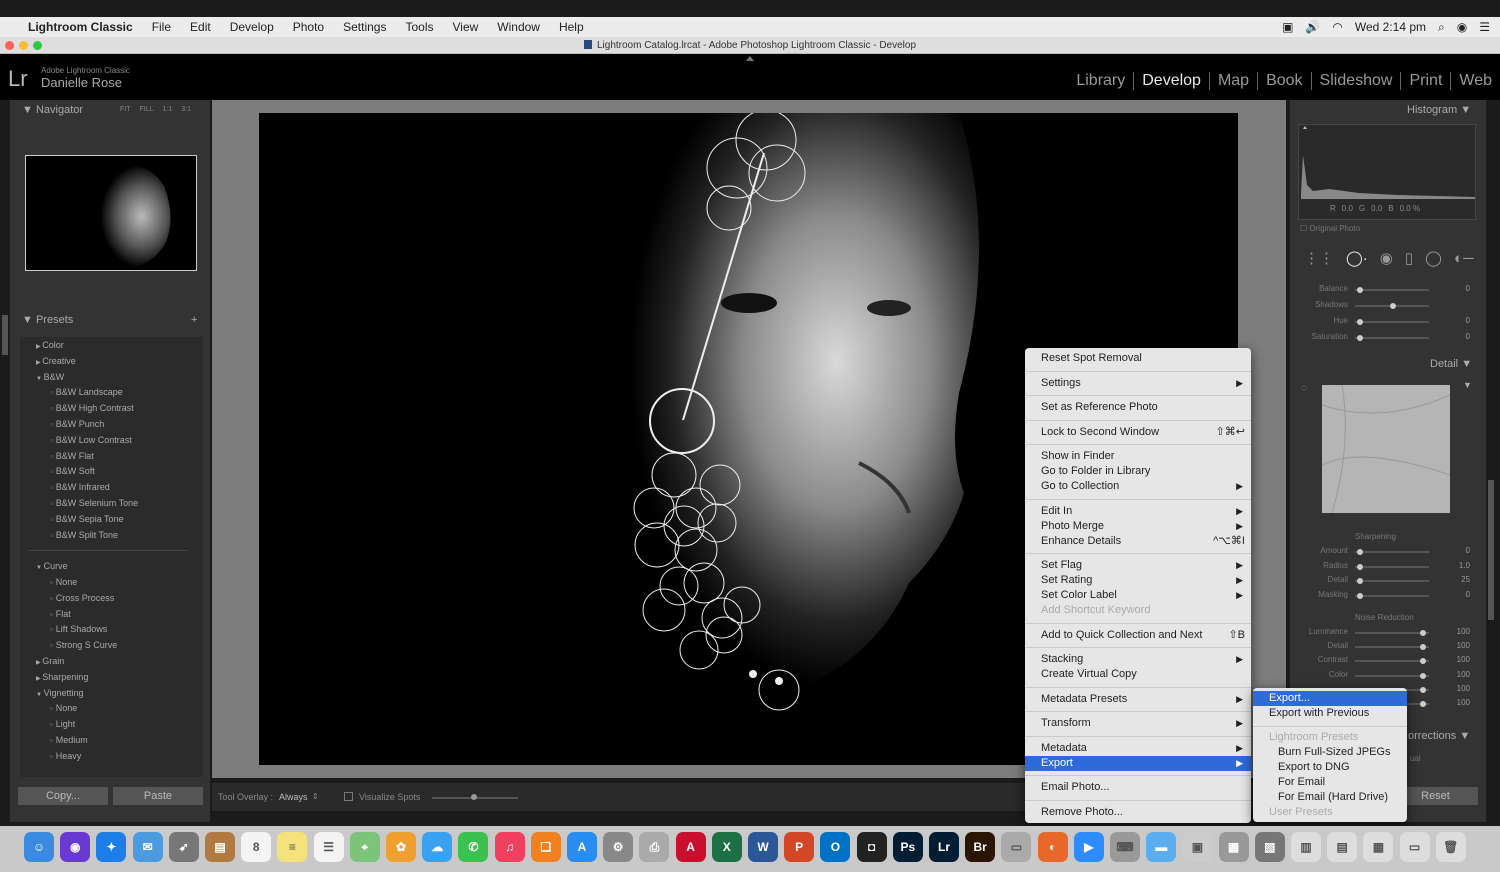 The image size is (1500, 872). Describe the element at coordinates (654, 847) in the screenshot. I see `printer-icon: ⎙` at that location.